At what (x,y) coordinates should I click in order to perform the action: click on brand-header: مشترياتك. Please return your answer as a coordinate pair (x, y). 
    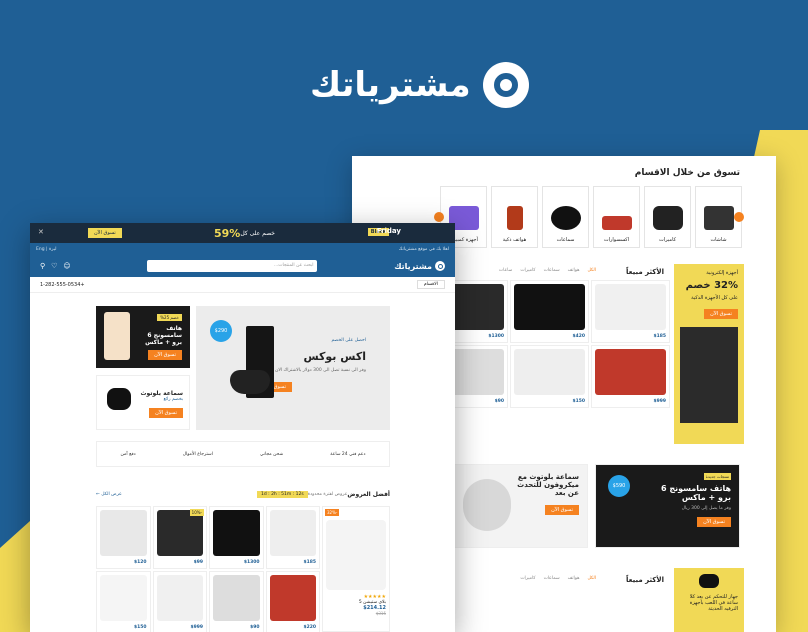
    Looking at the image, I should click on (419, 85).